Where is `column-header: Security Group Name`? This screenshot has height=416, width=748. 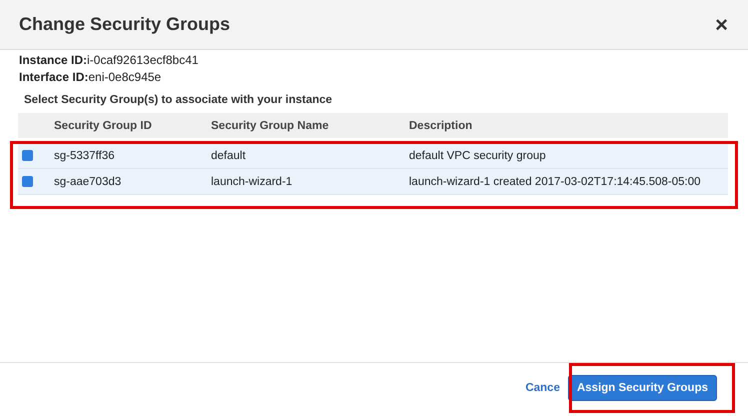 column-header: Security Group Name is located at coordinates (310, 125).